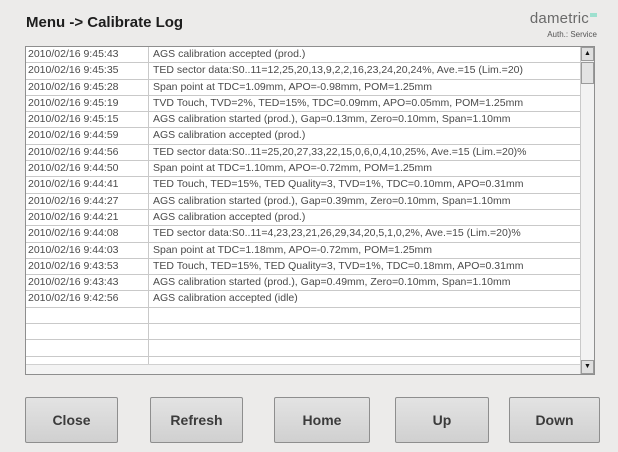 The image size is (618, 452). What do you see at coordinates (87, 234) in the screenshot?
I see `log-timestamp: 2010/02/16 9:44:08` at bounding box center [87, 234].